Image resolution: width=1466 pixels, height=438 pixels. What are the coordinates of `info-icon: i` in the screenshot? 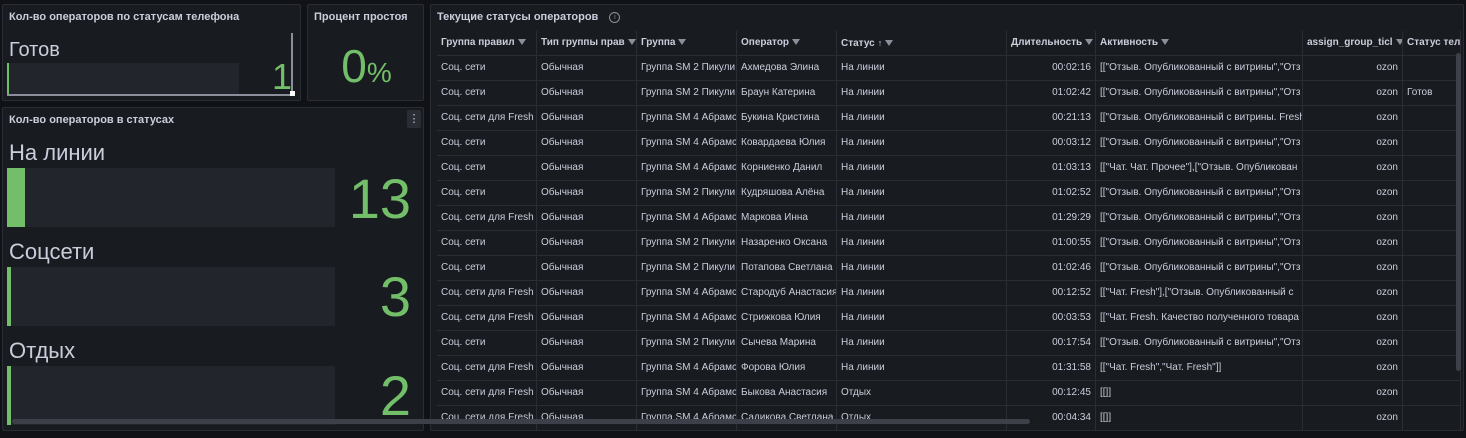 It's located at (615, 17).